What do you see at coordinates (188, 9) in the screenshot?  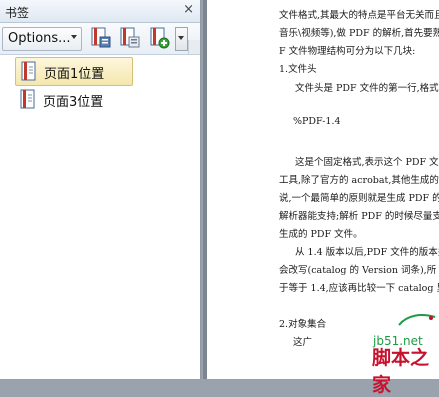 I see `close-panel-button: ×` at bounding box center [188, 9].